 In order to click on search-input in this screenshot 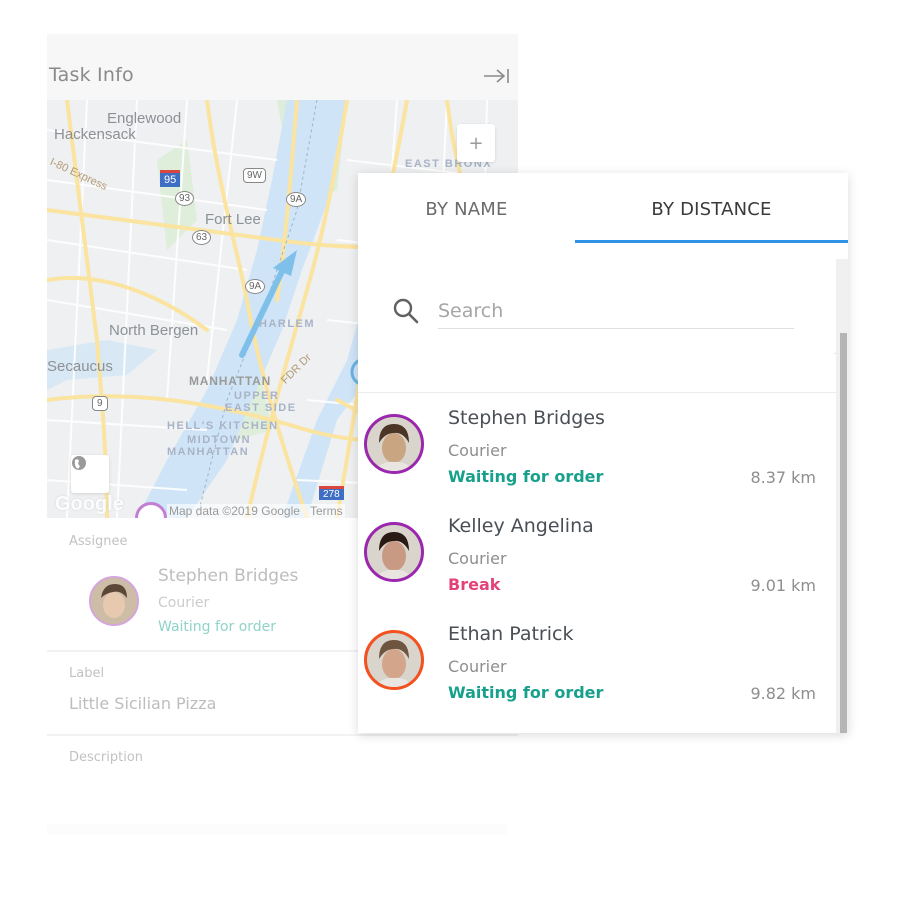, I will do `click(616, 311)`.